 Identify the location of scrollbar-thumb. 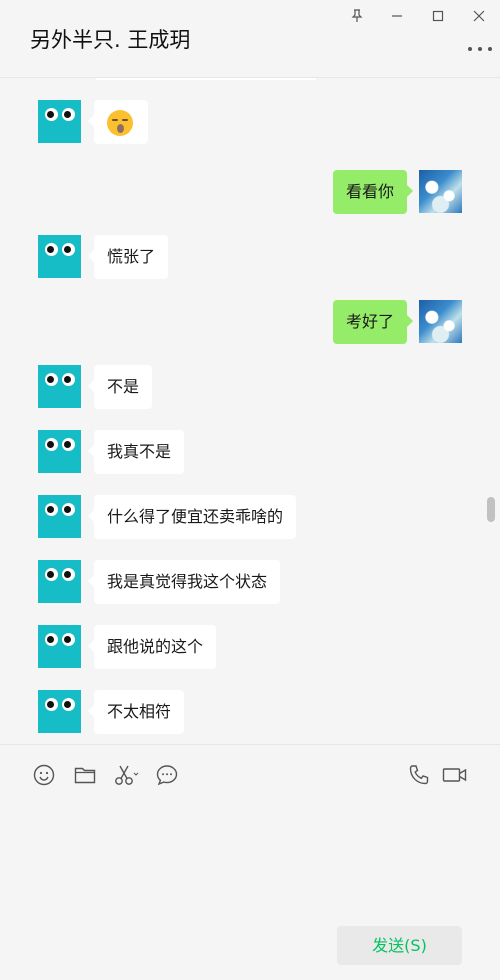
(491, 509).